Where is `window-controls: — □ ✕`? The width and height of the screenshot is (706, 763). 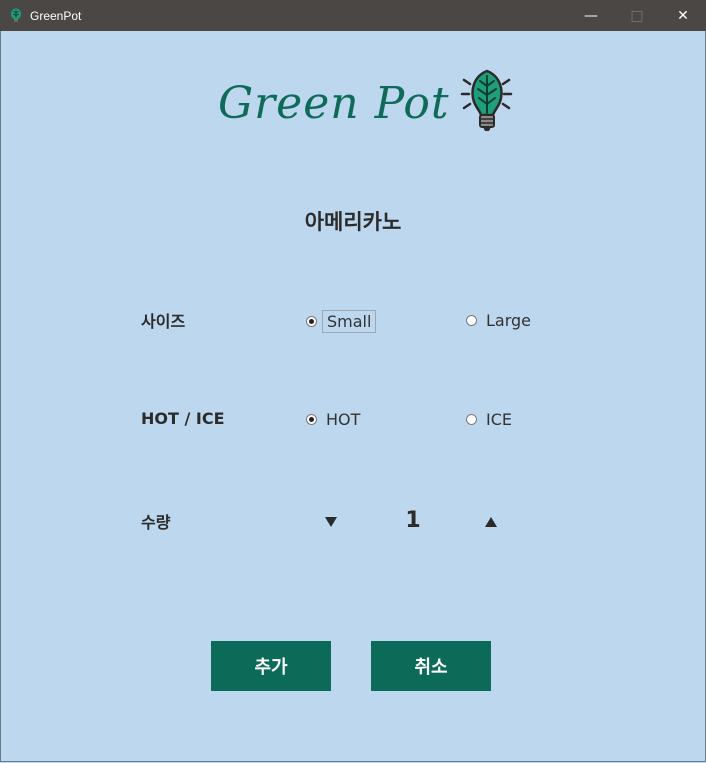
window-controls: — □ ✕ is located at coordinates (637, 15).